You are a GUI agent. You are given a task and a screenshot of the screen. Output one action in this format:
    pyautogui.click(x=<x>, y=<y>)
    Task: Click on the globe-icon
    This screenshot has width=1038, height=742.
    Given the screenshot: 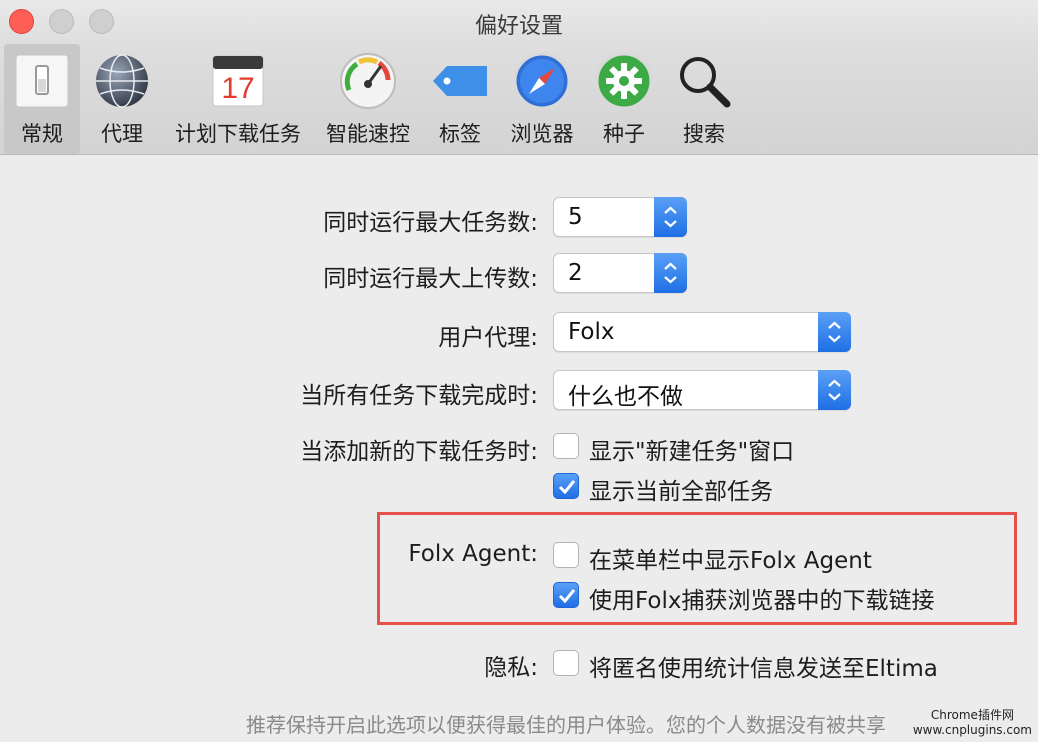 What is the action you would take?
    pyautogui.click(x=122, y=81)
    